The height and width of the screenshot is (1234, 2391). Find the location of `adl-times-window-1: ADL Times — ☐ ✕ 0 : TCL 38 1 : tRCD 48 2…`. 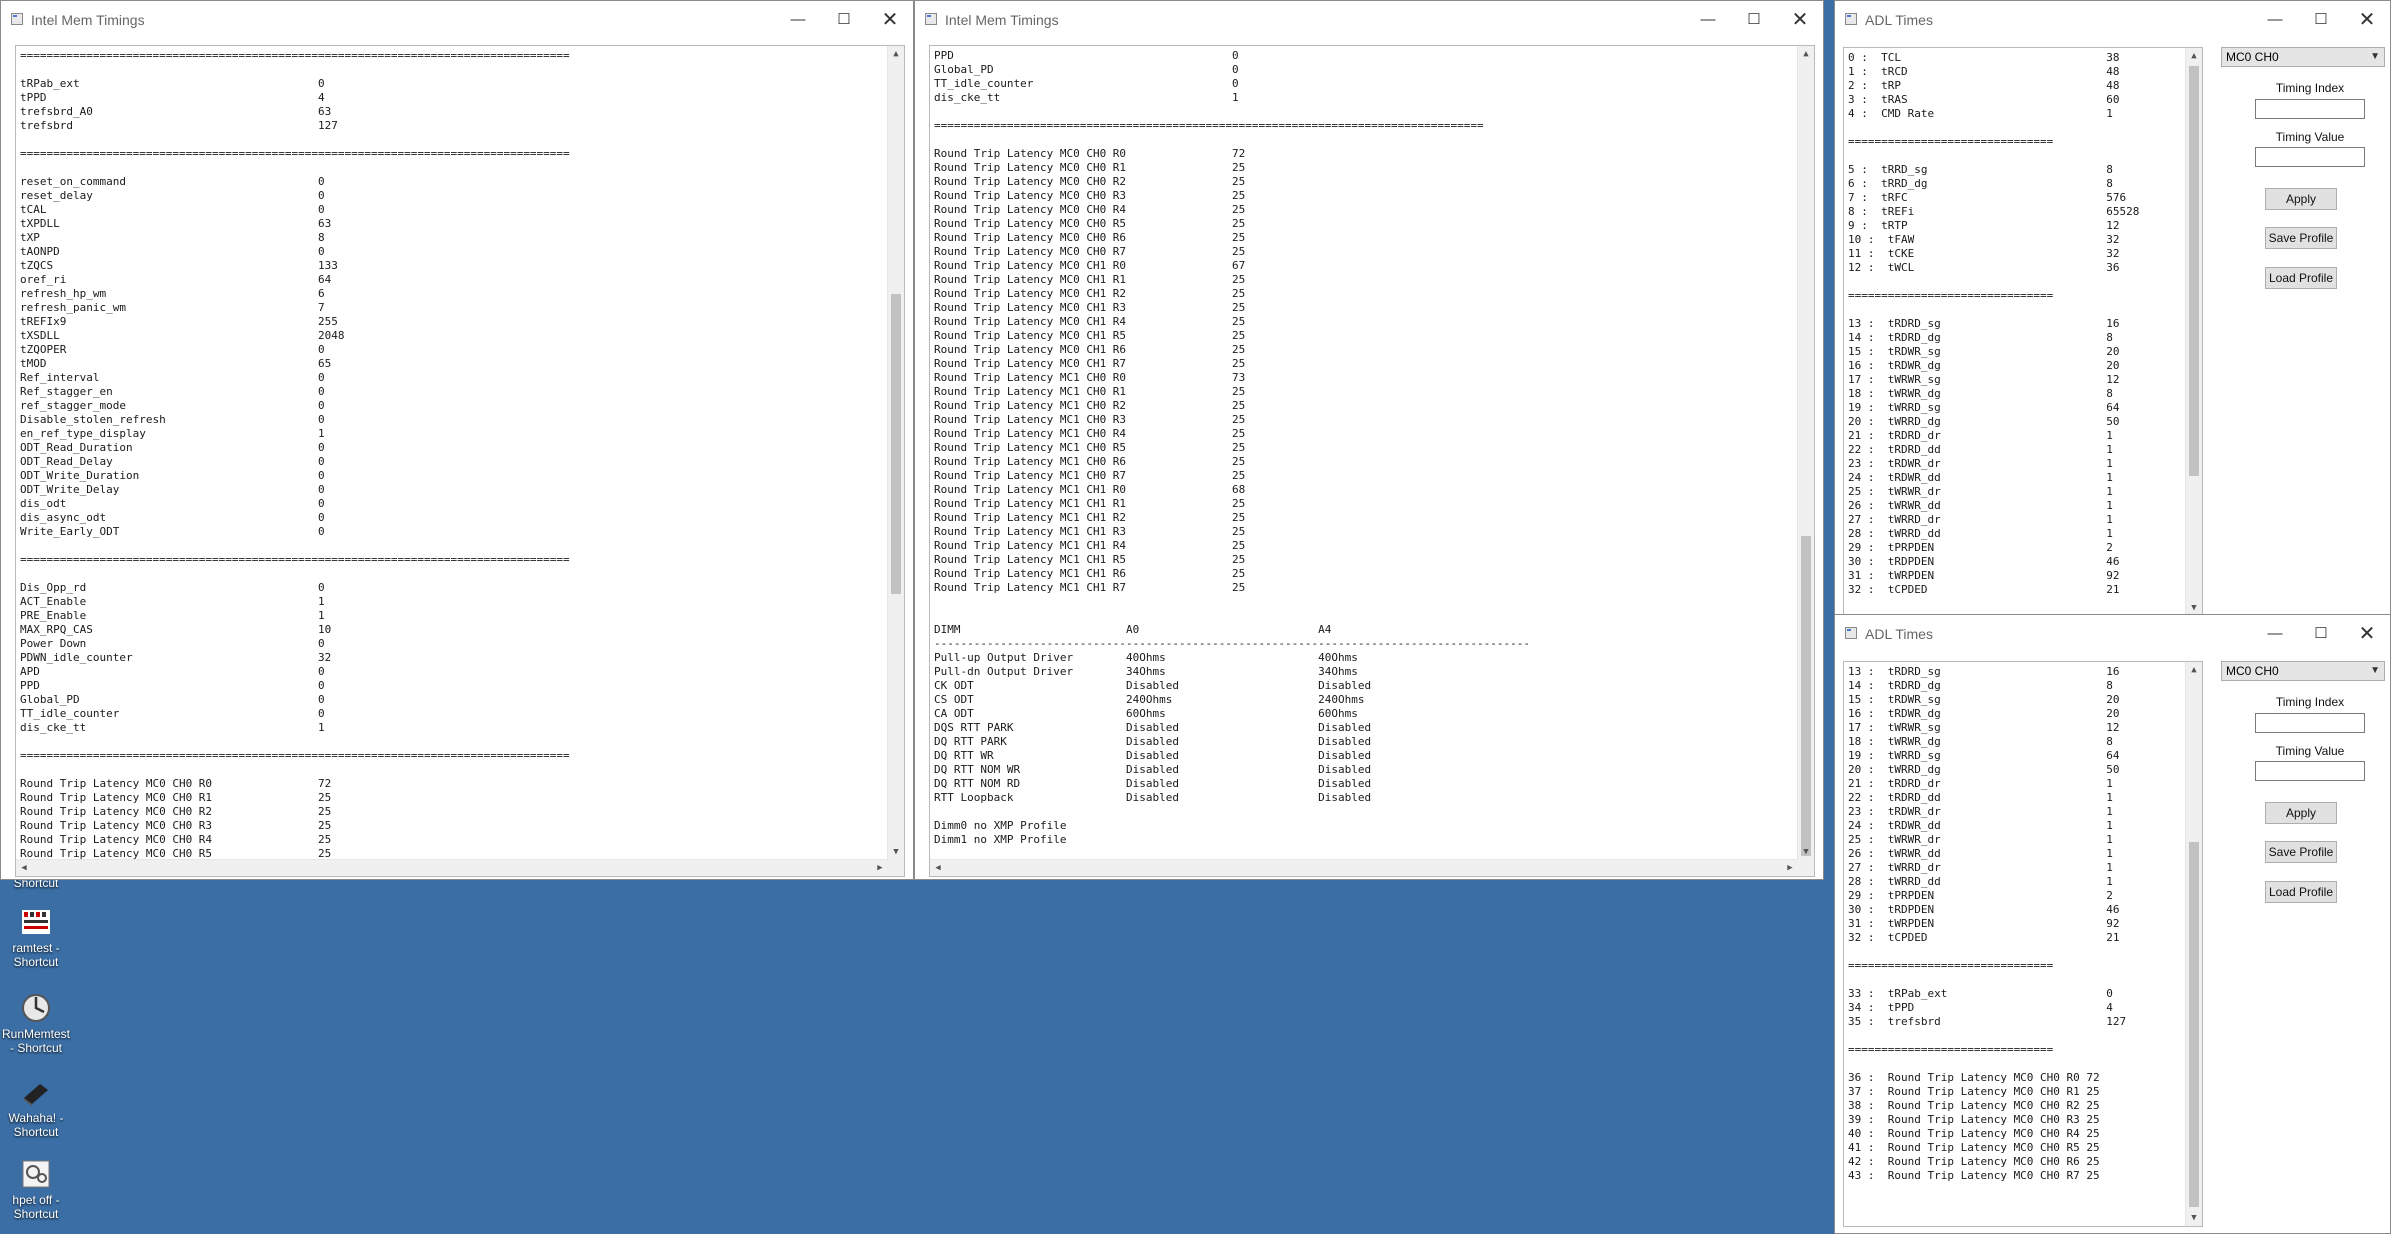

adl-times-window-1: ADL Times — ☐ ✕ 0 : TCL 38 1 : tRCD 48 2… is located at coordinates (2112, 310).